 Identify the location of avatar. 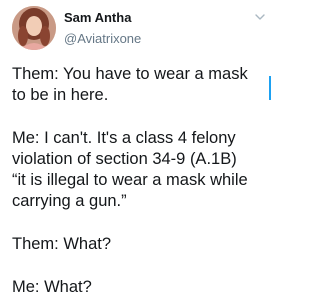
(34, 28).